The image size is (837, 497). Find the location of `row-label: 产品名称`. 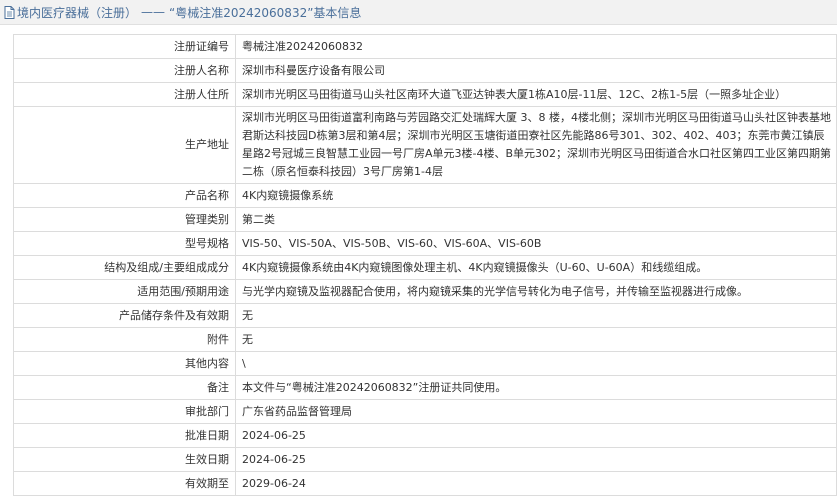

row-label: 产品名称 is located at coordinates (124, 195).